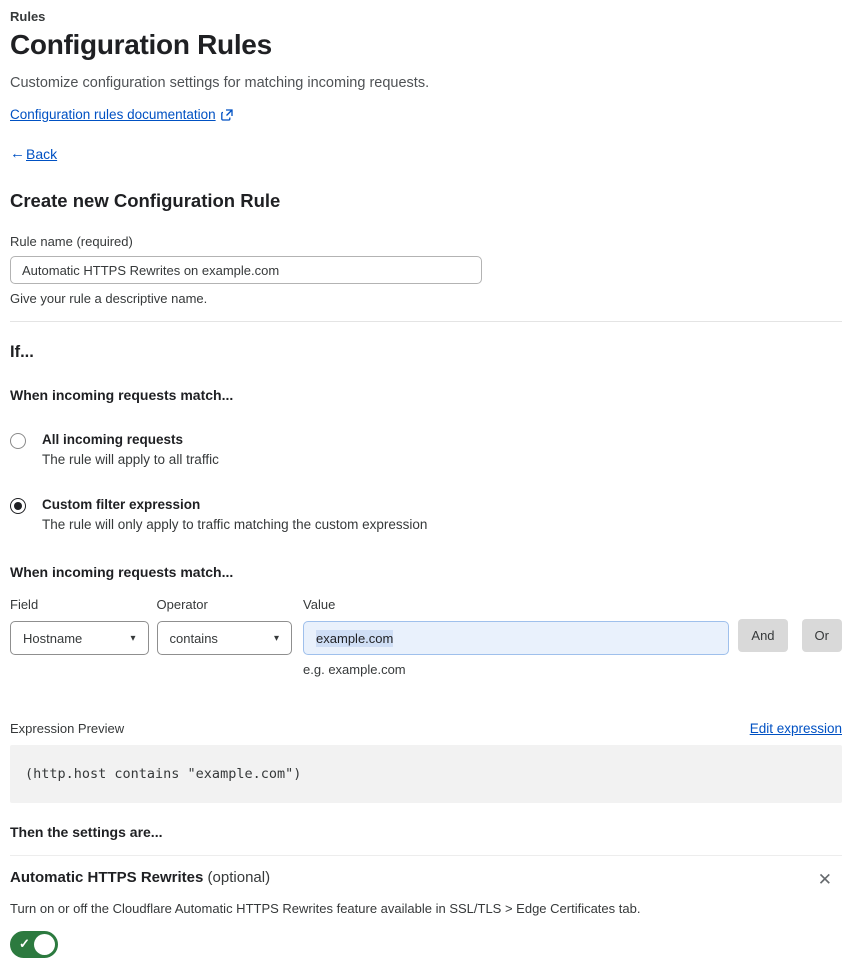 Image resolution: width=852 pixels, height=958 pixels. I want to click on rule-name-helper: Give your rule a descriptive name., so click(109, 298).